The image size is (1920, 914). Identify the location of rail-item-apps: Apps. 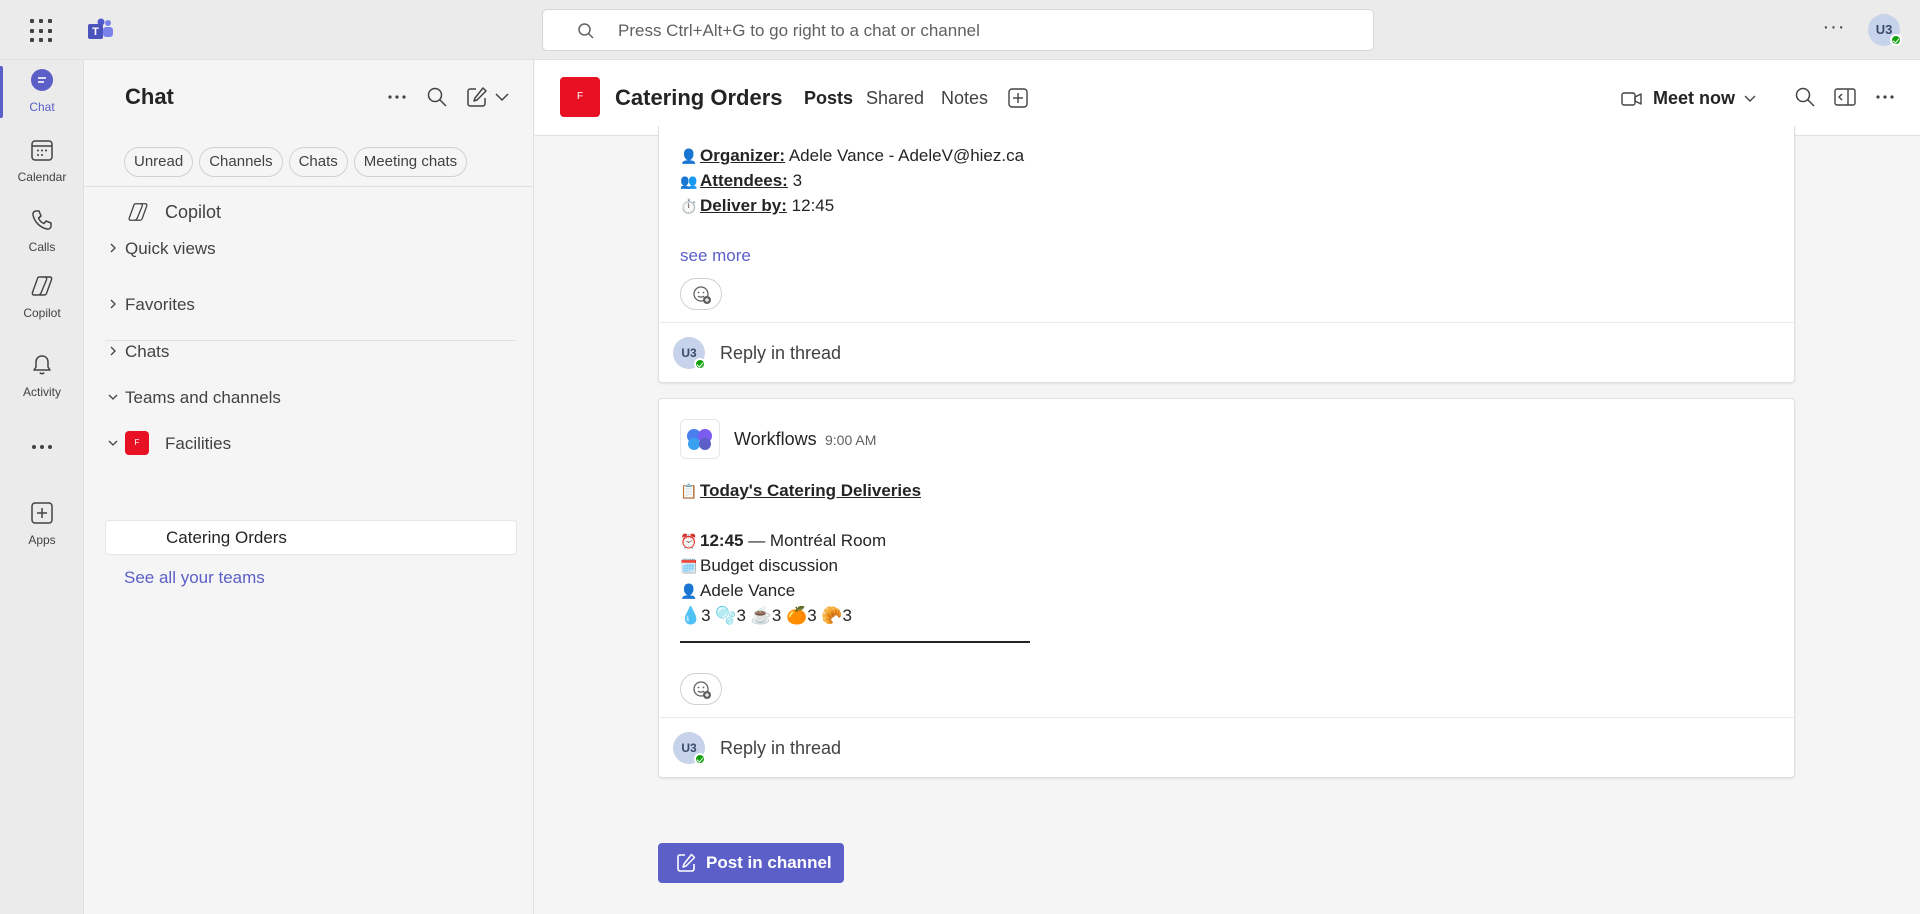
(42, 525).